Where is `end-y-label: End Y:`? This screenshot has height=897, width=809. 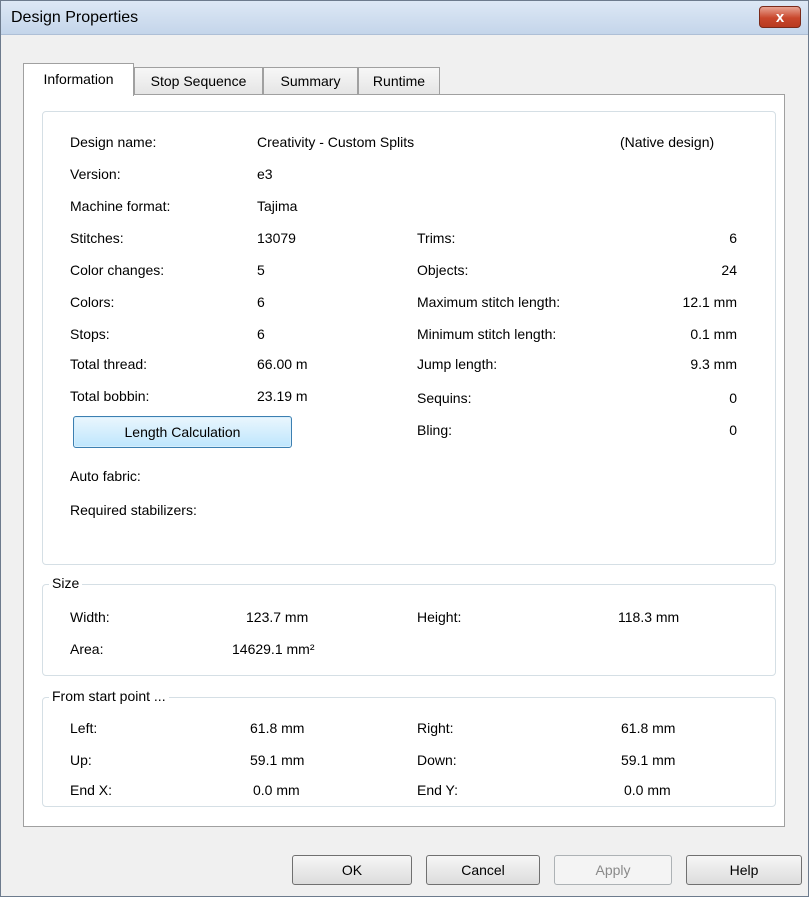 end-y-label: End Y: is located at coordinates (438, 790).